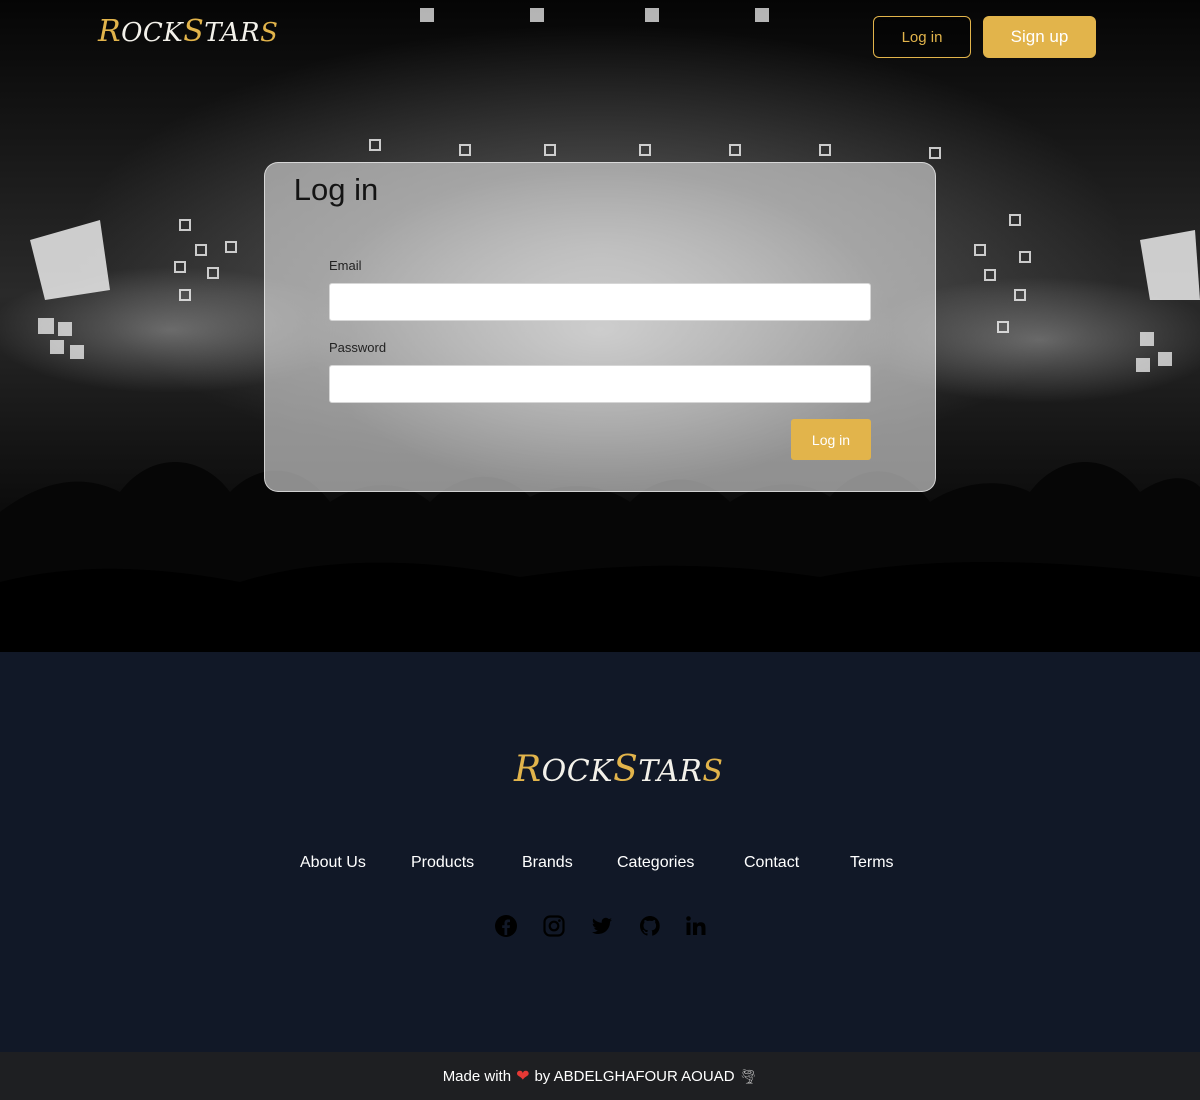 The height and width of the screenshot is (1100, 1200). What do you see at coordinates (696, 926) in the screenshot?
I see `linkedin-icon` at bounding box center [696, 926].